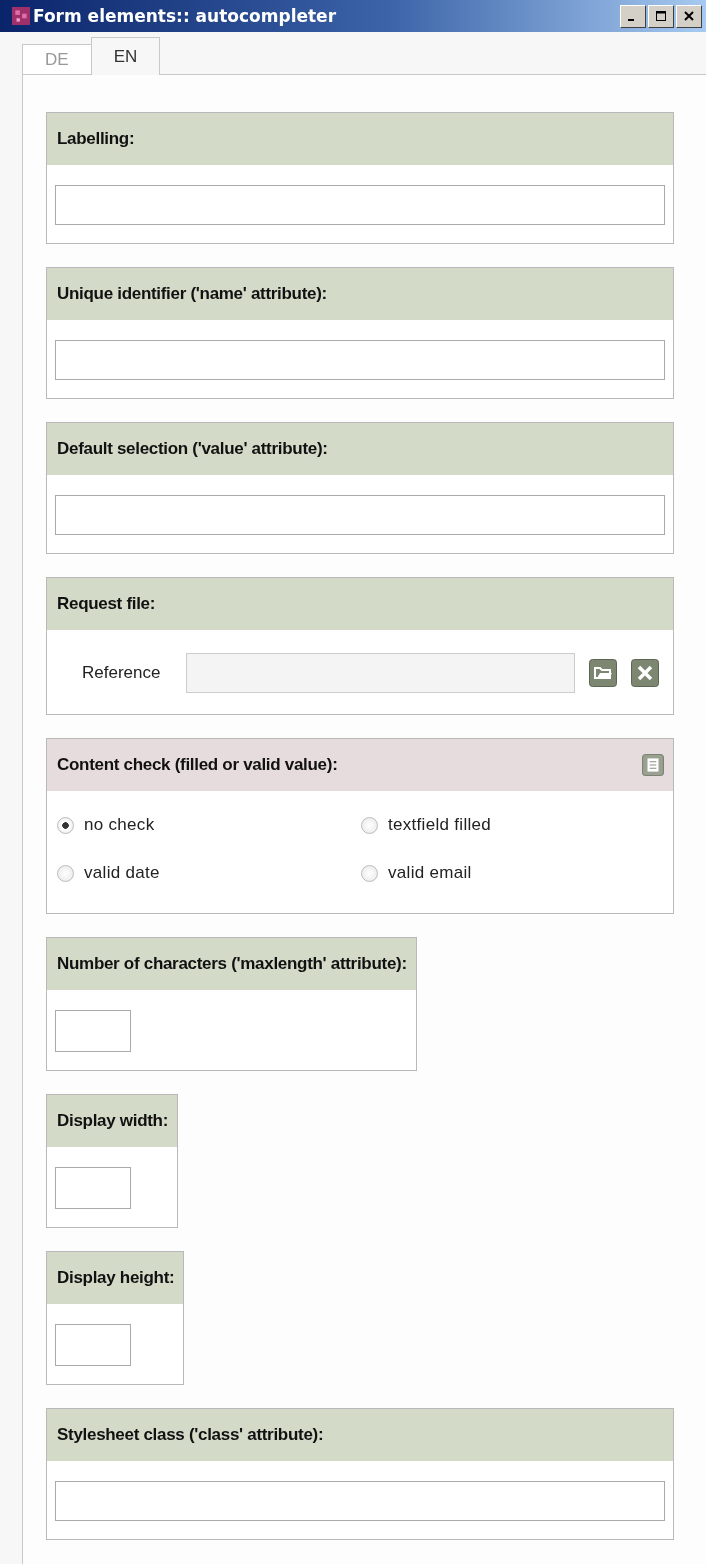  Describe the element at coordinates (192, 294) in the screenshot. I see `section-heading: Unique identifier ('name' attribute):` at that location.